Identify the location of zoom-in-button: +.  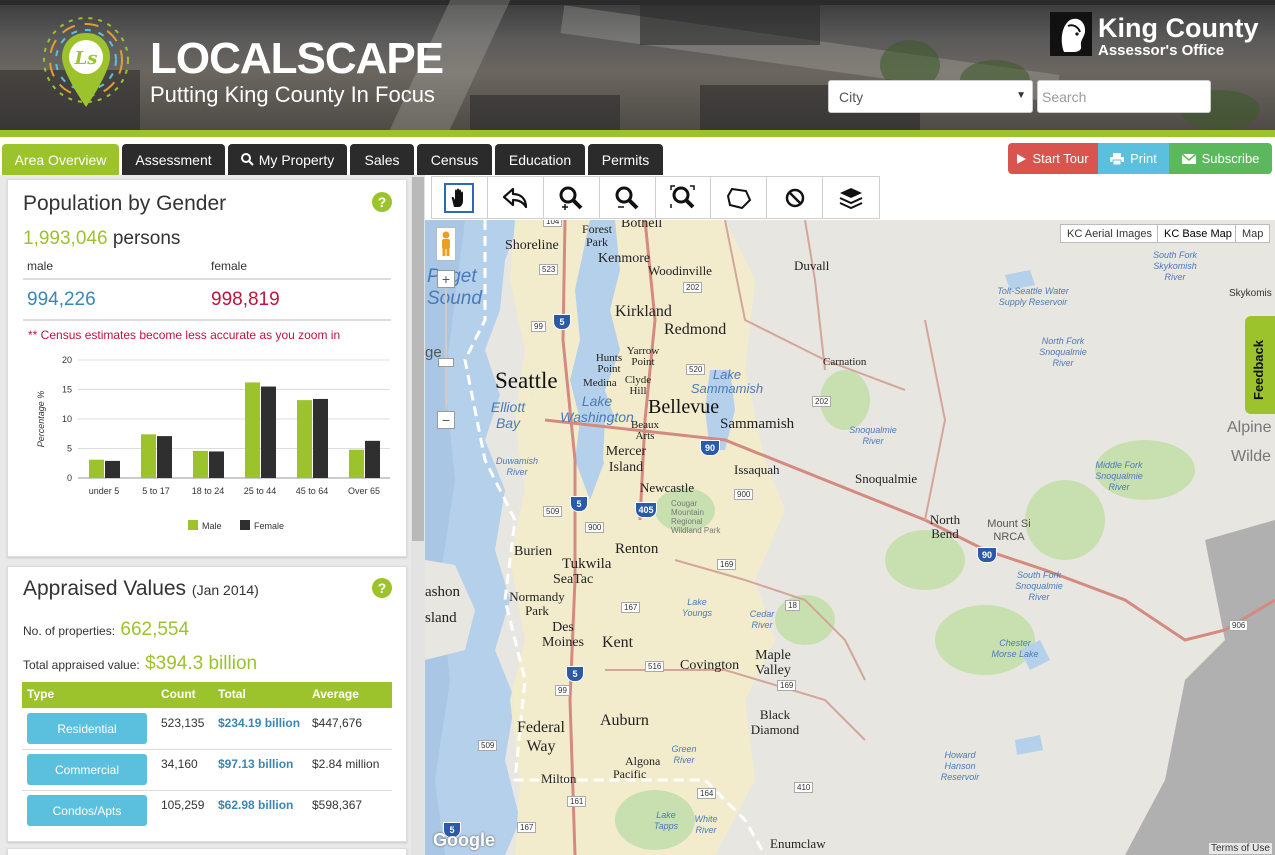
(446, 279).